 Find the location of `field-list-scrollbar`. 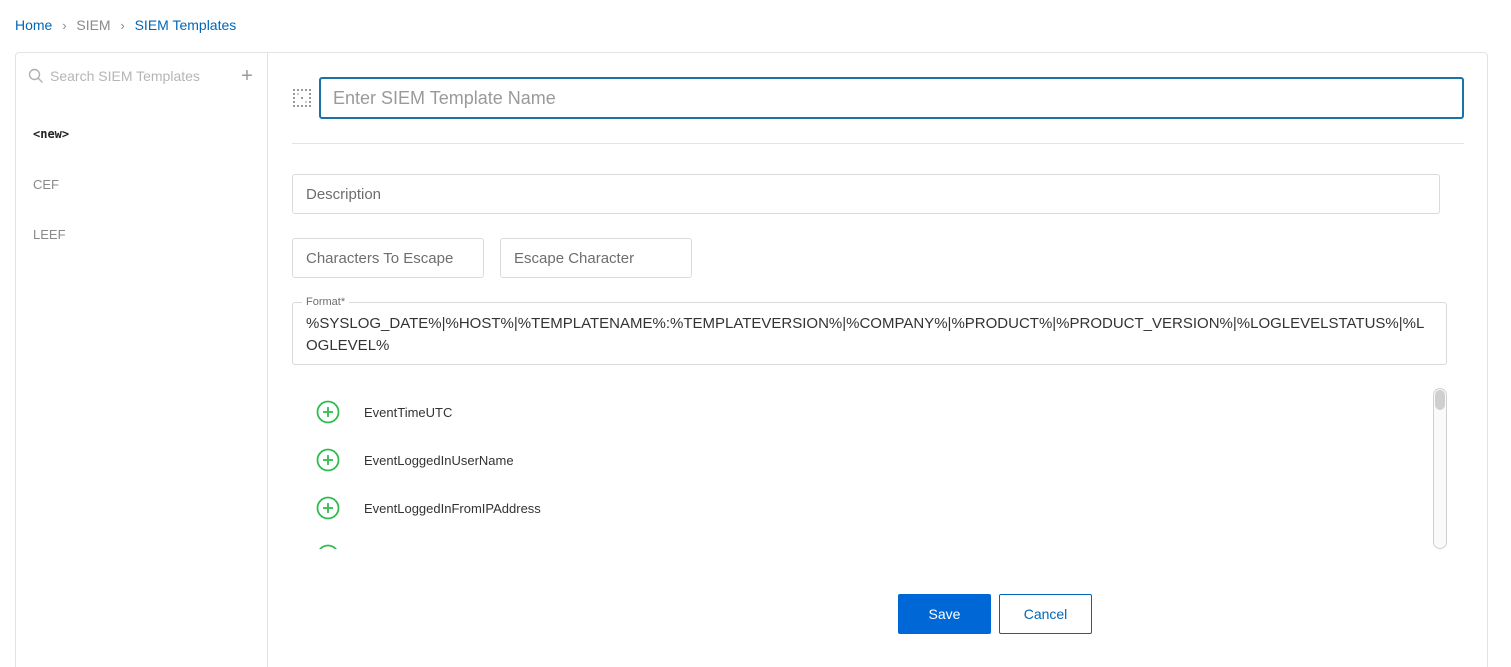

field-list-scrollbar is located at coordinates (1440, 468).